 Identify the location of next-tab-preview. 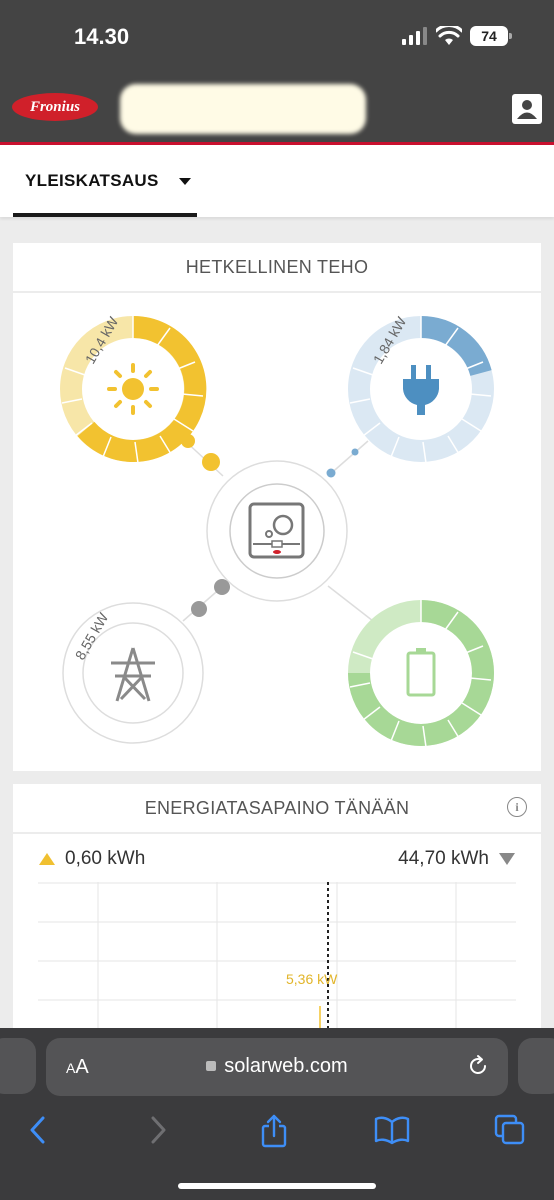
(536, 1066).